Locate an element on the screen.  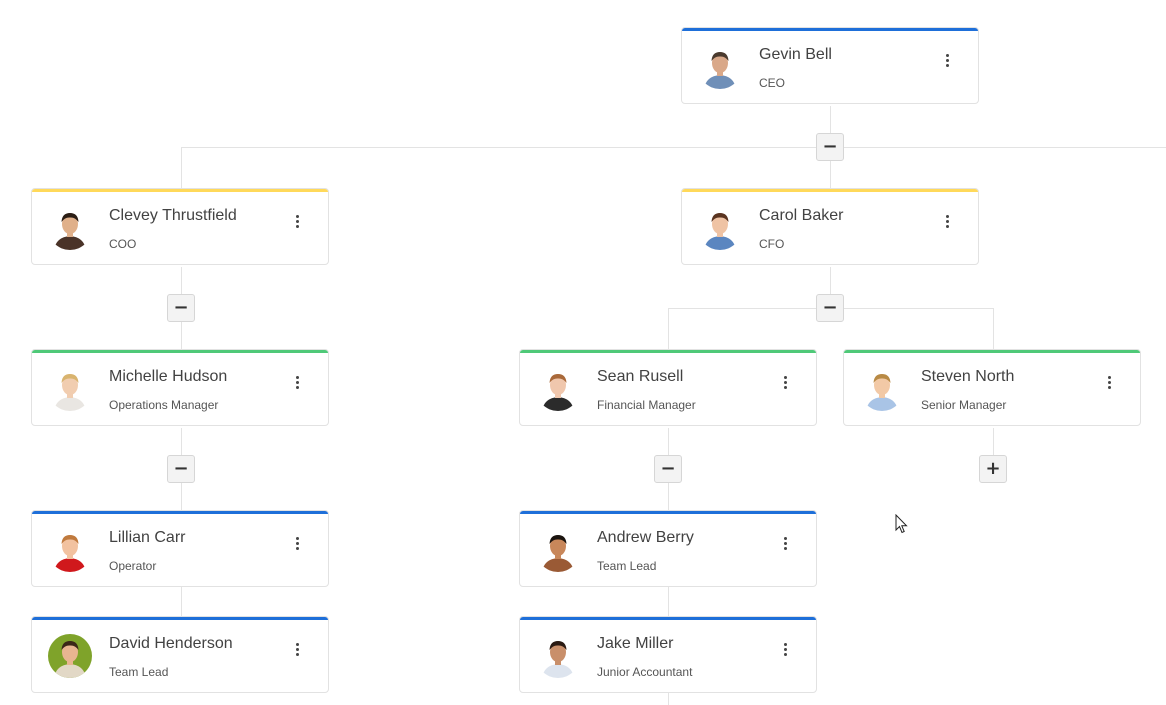
employee-title: CFO is located at coordinates (772, 244).